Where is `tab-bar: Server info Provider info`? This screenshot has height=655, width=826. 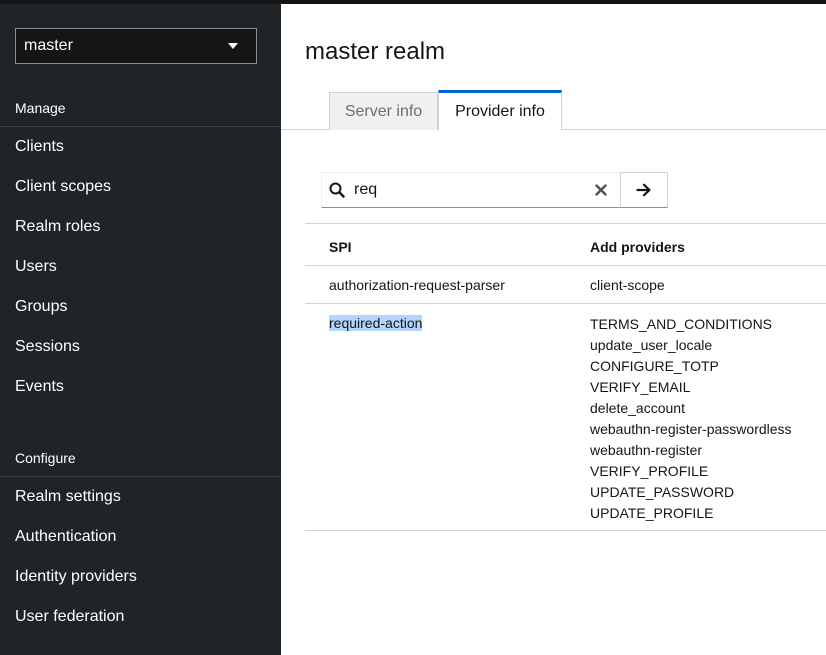
tab-bar: Server info Provider info is located at coordinates (553, 110).